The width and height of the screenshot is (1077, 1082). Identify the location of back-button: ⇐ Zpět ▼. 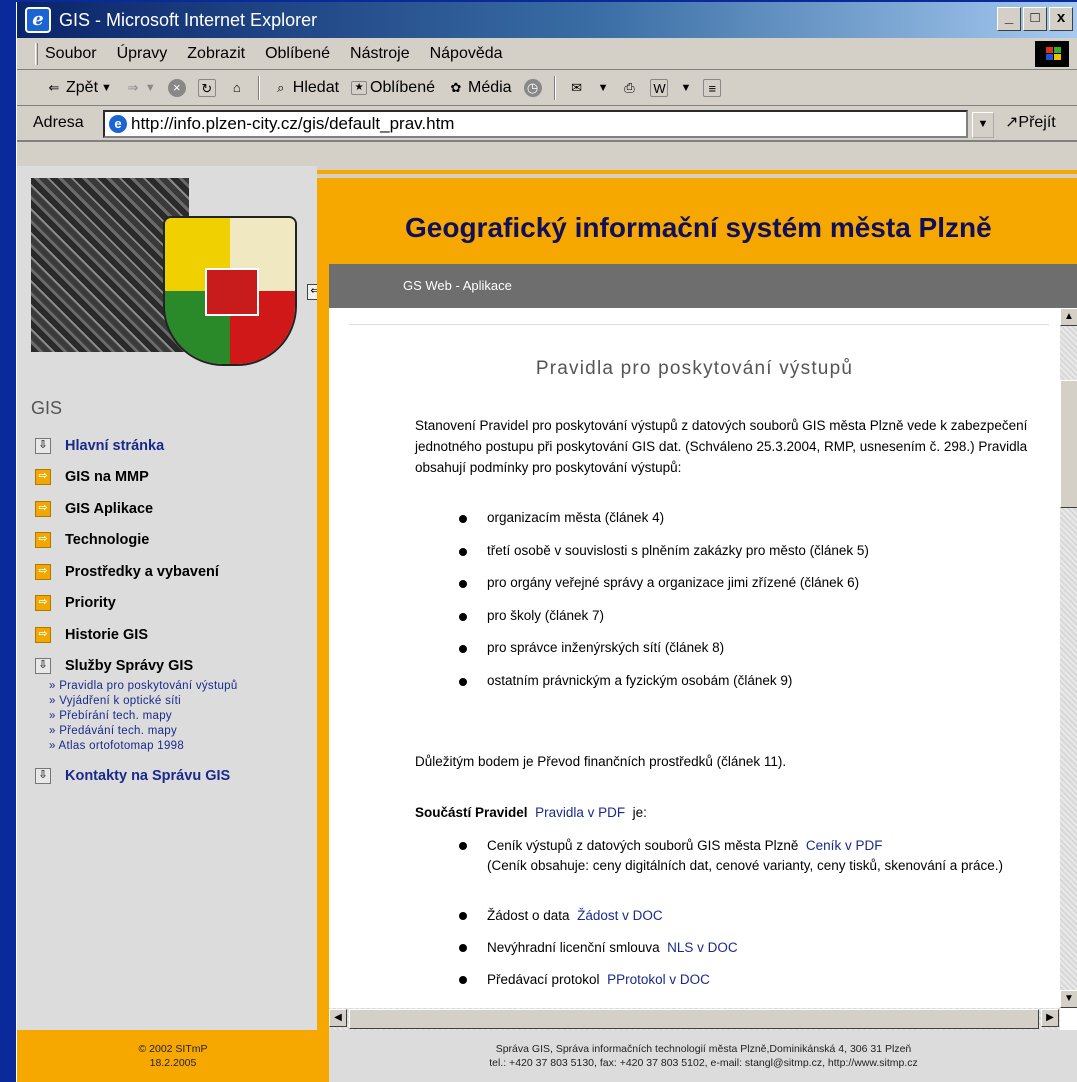
(78, 88).